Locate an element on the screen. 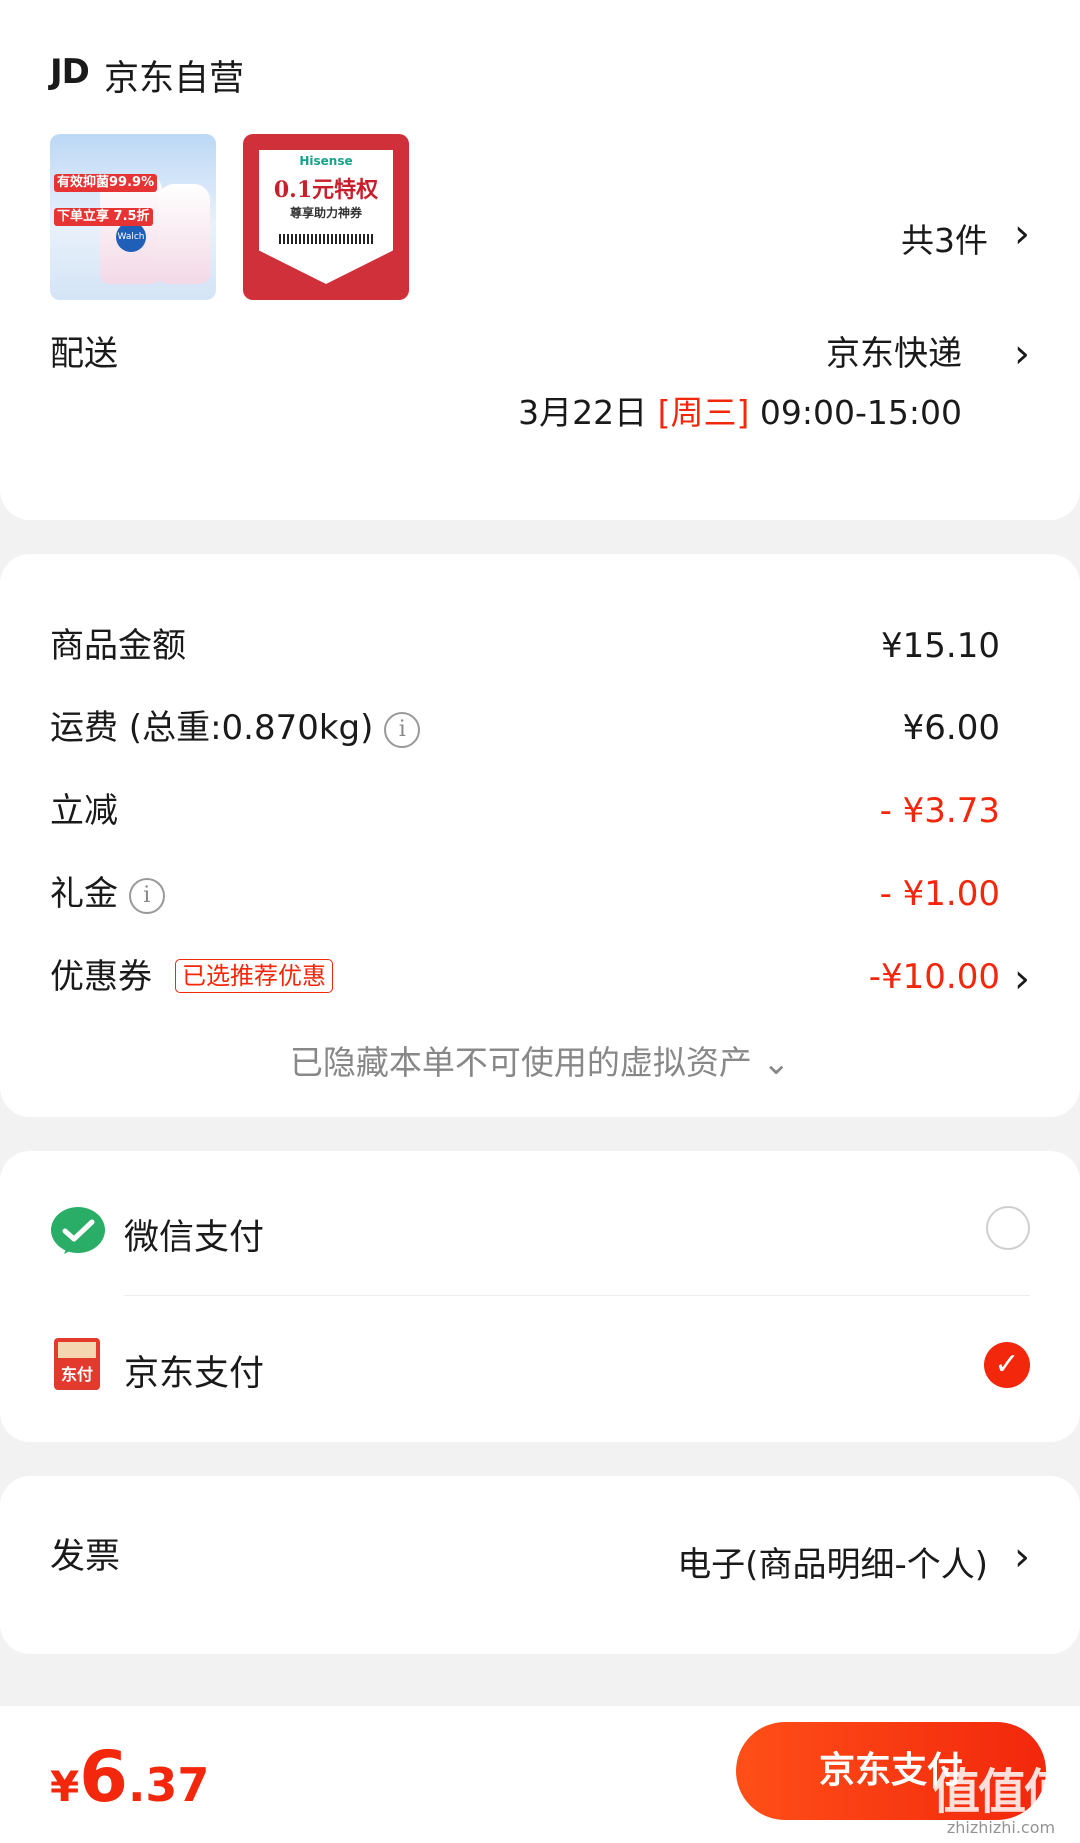 The height and width of the screenshot is (1843, 1080). total-decimal: .37 is located at coordinates (168, 1785).